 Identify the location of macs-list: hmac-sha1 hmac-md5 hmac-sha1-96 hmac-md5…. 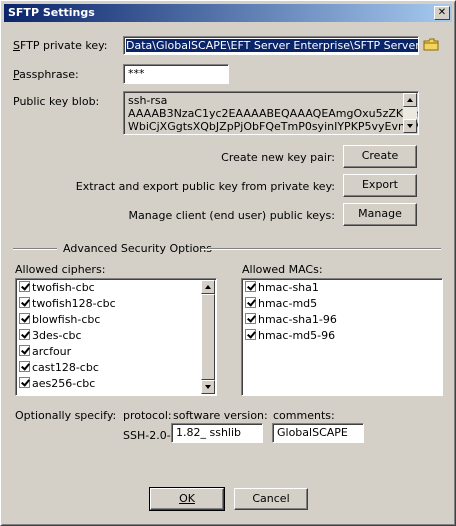
(342, 337).